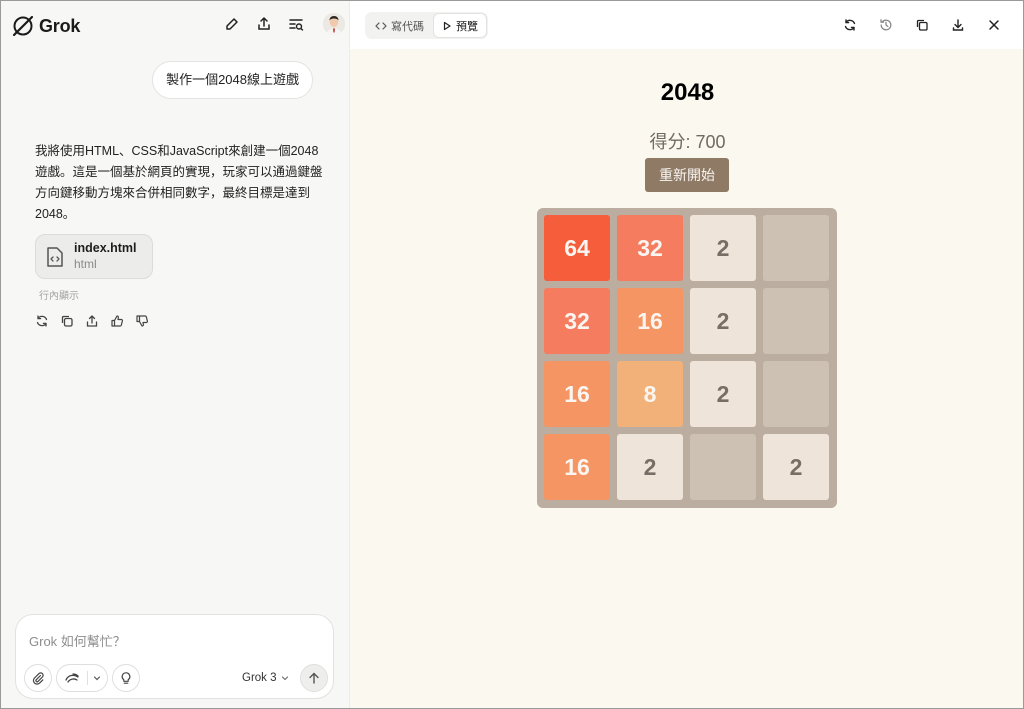  What do you see at coordinates (447, 25) in the screenshot?
I see `play-icon` at bounding box center [447, 25].